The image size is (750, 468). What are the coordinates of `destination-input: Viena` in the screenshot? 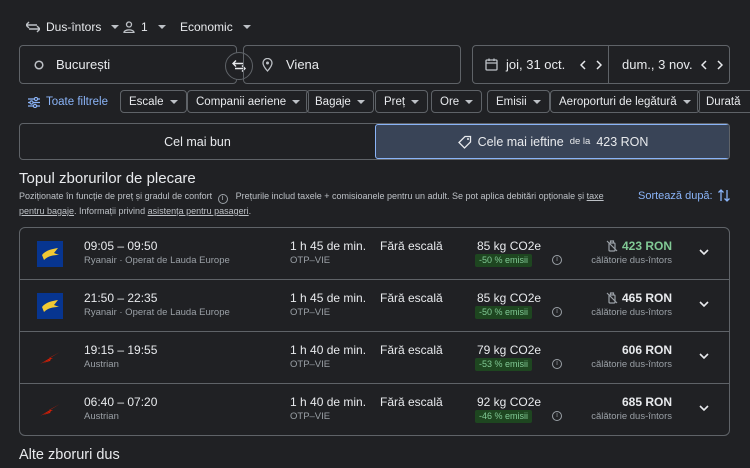 It's located at (352, 64).